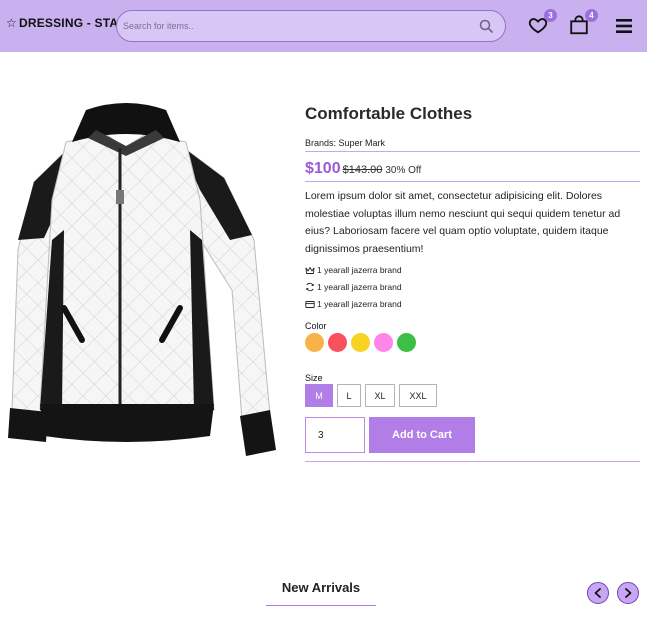 This screenshot has width=647, height=620. I want to click on color-swatch-red, so click(337, 342).